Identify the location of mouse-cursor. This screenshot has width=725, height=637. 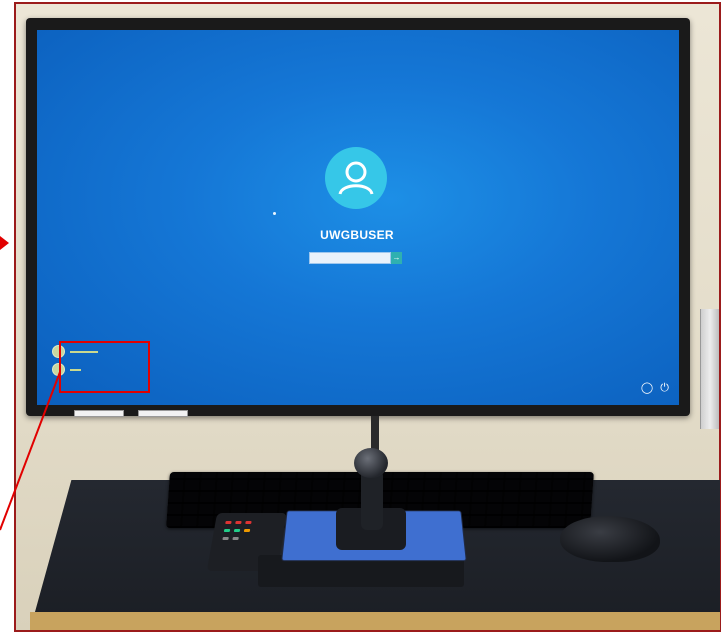
(274, 213).